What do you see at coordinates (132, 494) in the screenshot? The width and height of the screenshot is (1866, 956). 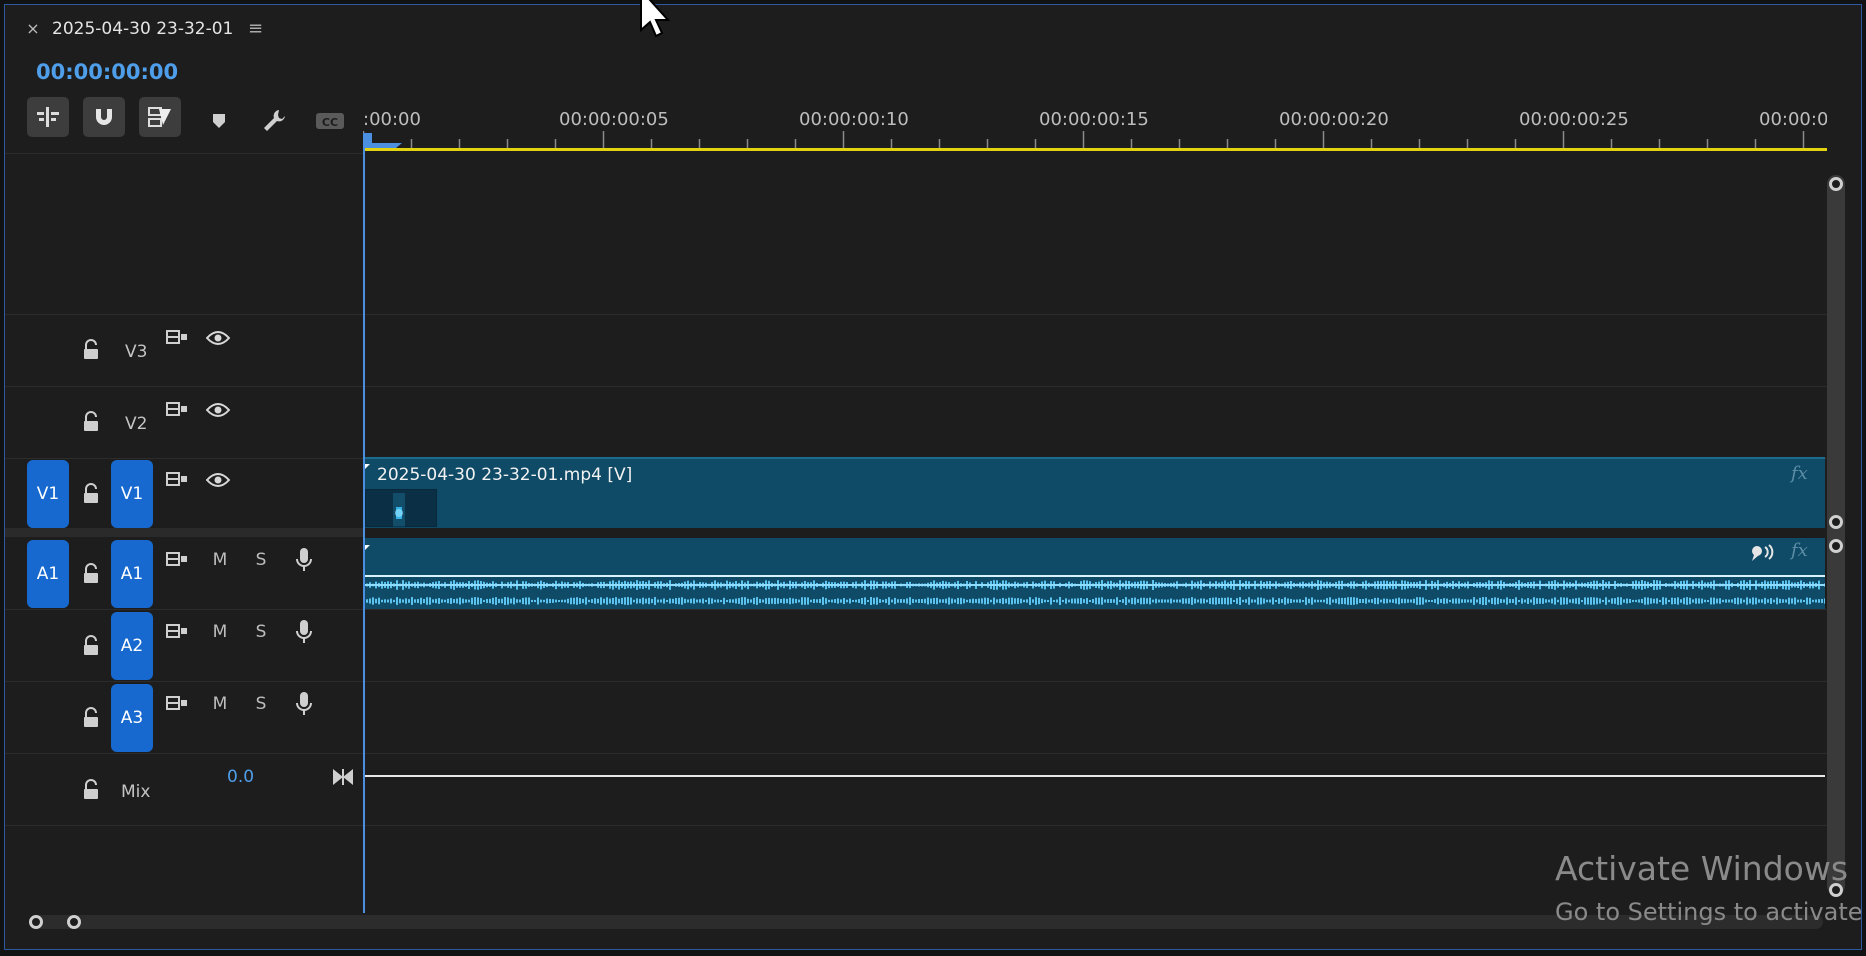 I see `track-target-v1: V1` at bounding box center [132, 494].